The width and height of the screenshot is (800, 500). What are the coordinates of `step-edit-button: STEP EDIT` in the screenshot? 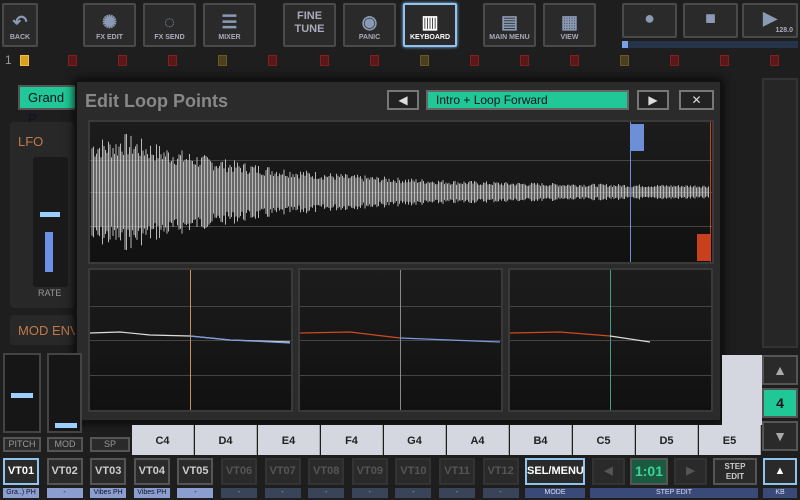 It's located at (735, 471).